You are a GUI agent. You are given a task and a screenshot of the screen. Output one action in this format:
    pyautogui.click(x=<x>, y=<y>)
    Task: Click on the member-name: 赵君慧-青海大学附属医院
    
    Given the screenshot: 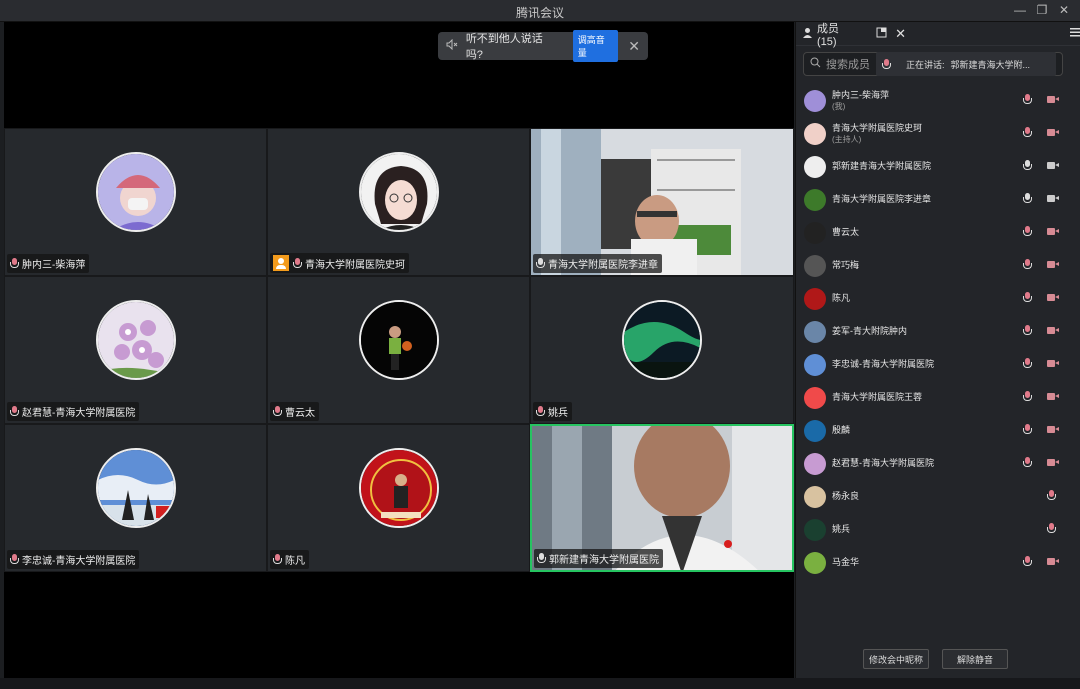 What is the action you would take?
    pyautogui.click(x=883, y=463)
    